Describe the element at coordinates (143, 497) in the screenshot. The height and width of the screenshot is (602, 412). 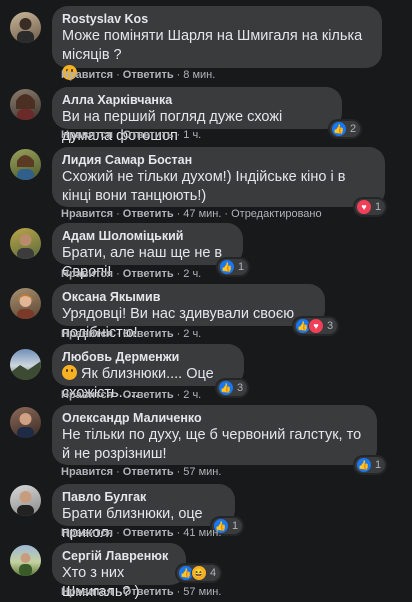
I see `author-name: Павло Булгак` at that location.